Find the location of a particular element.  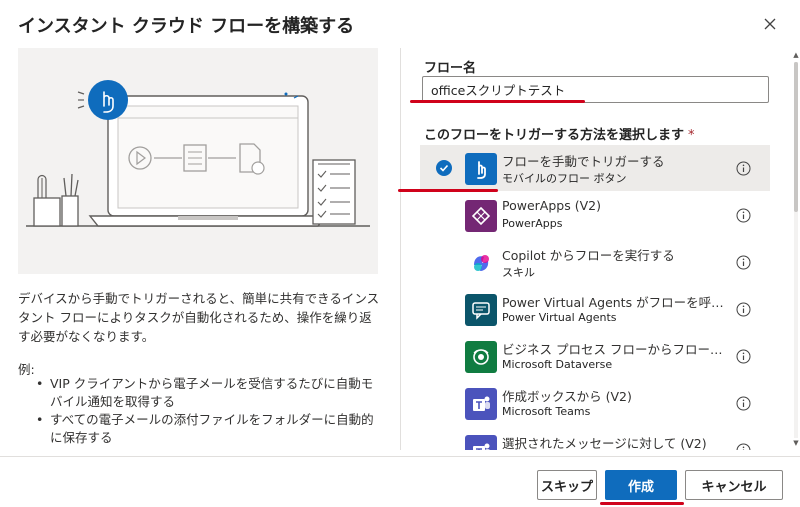

examples-label: 例: is located at coordinates (26, 369).